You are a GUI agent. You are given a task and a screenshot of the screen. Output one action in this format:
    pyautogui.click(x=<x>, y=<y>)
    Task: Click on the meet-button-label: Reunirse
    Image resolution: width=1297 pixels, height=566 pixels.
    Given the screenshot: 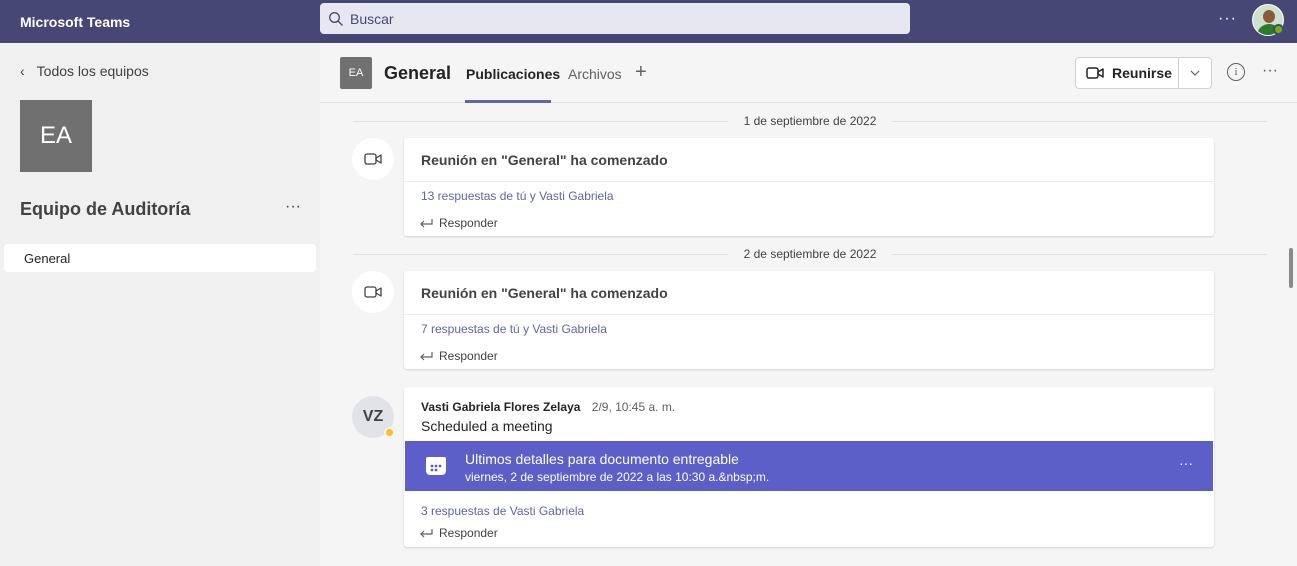 What is the action you would take?
    pyautogui.click(x=1142, y=73)
    